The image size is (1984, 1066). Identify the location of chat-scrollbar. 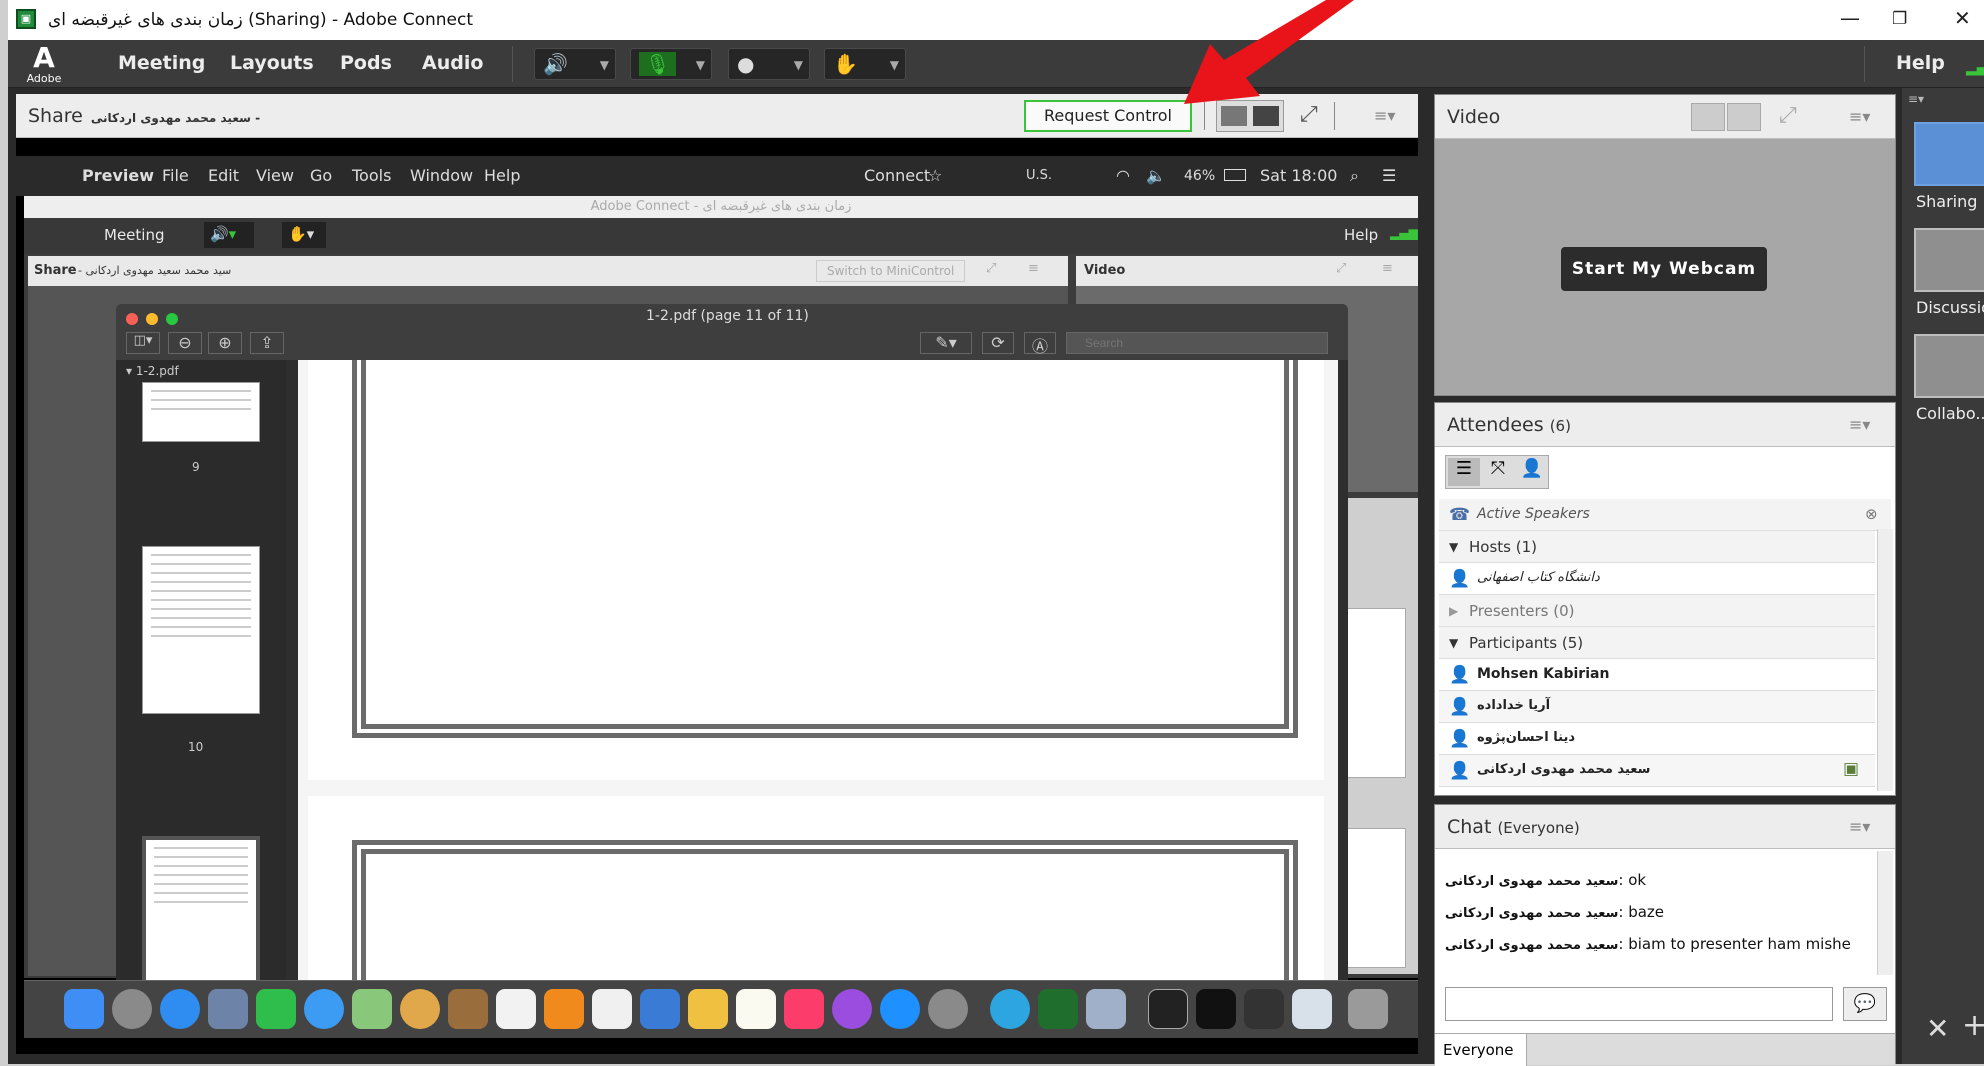
(1885, 913).